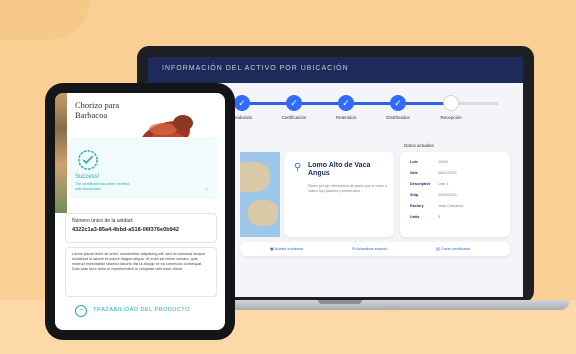  What do you see at coordinates (340, 302) in the screenshot?
I see `laptop-notch` at bounding box center [340, 302].